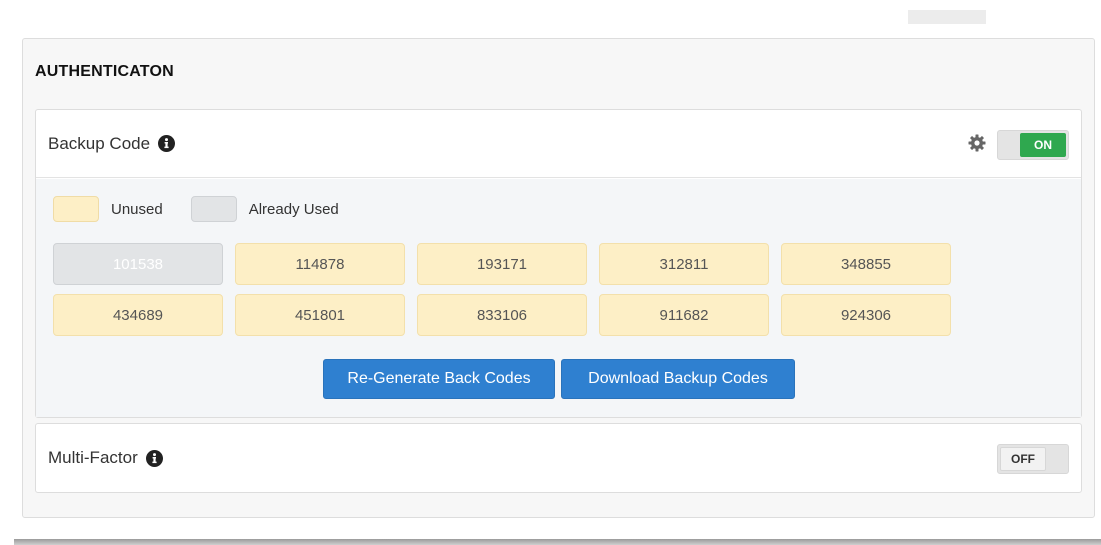  What do you see at coordinates (138, 315) in the screenshot?
I see `backup-code: 434689` at bounding box center [138, 315].